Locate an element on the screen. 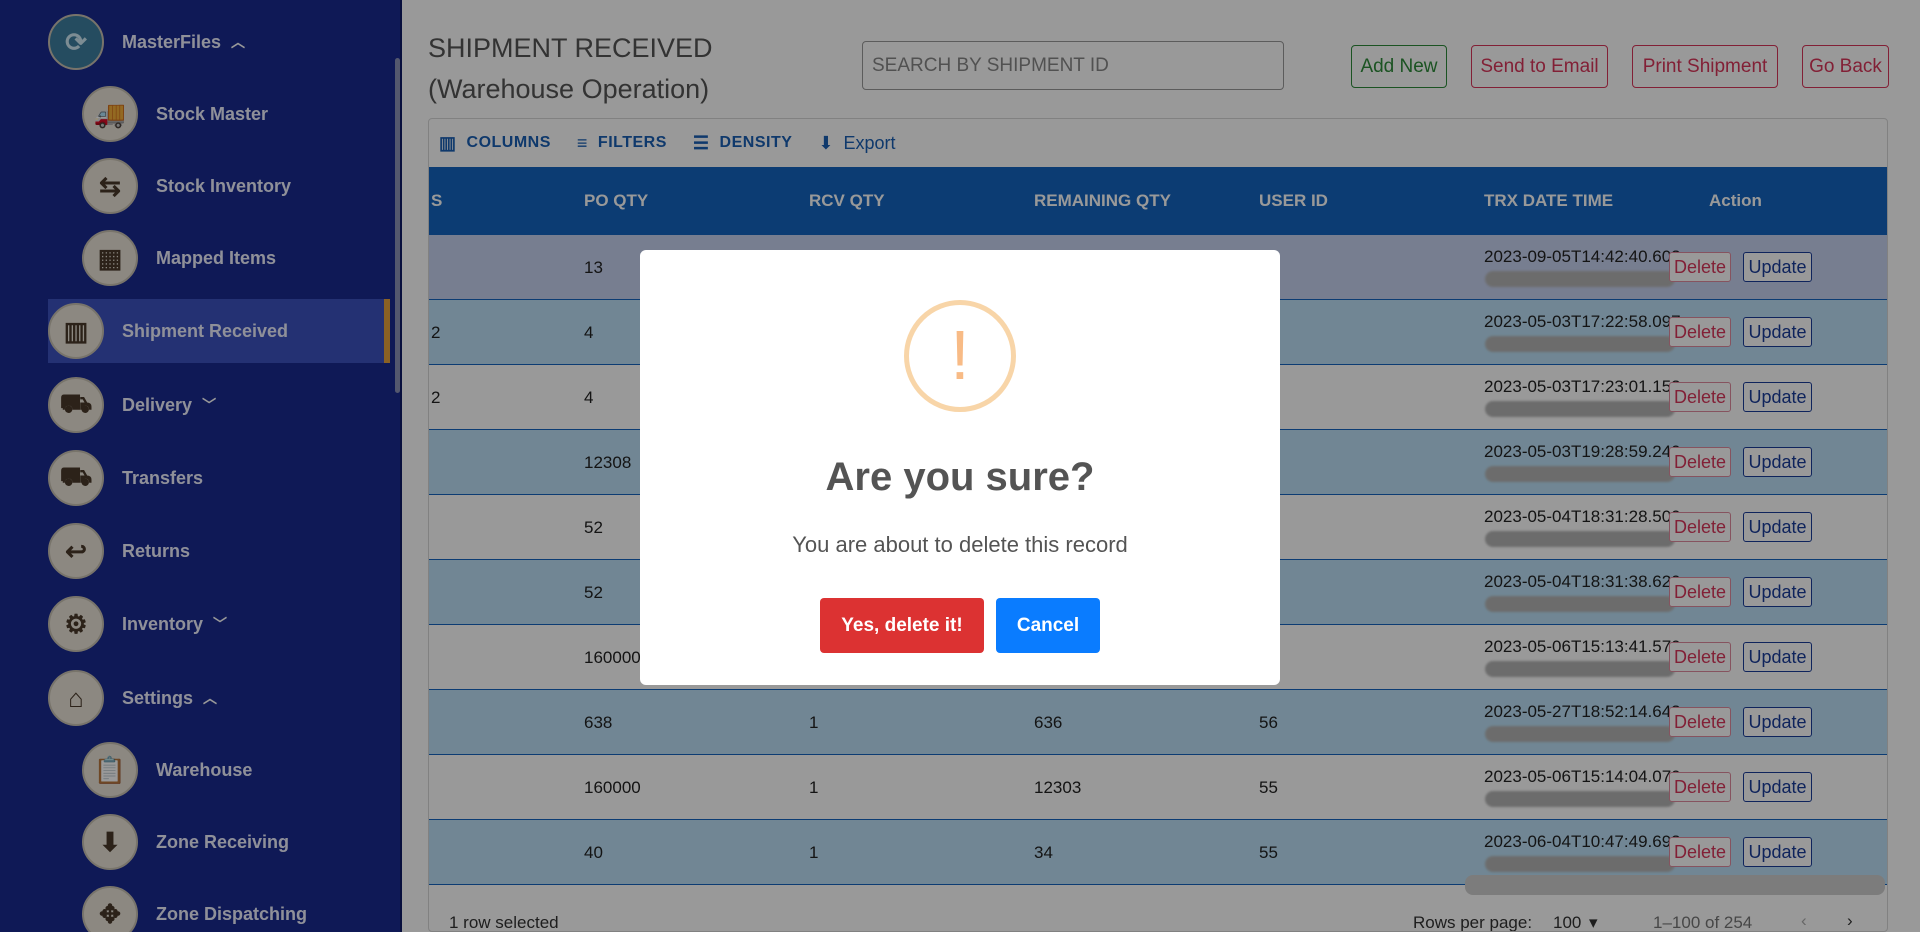 This screenshot has height=932, width=1920. warning-icon: ! is located at coordinates (960, 356).